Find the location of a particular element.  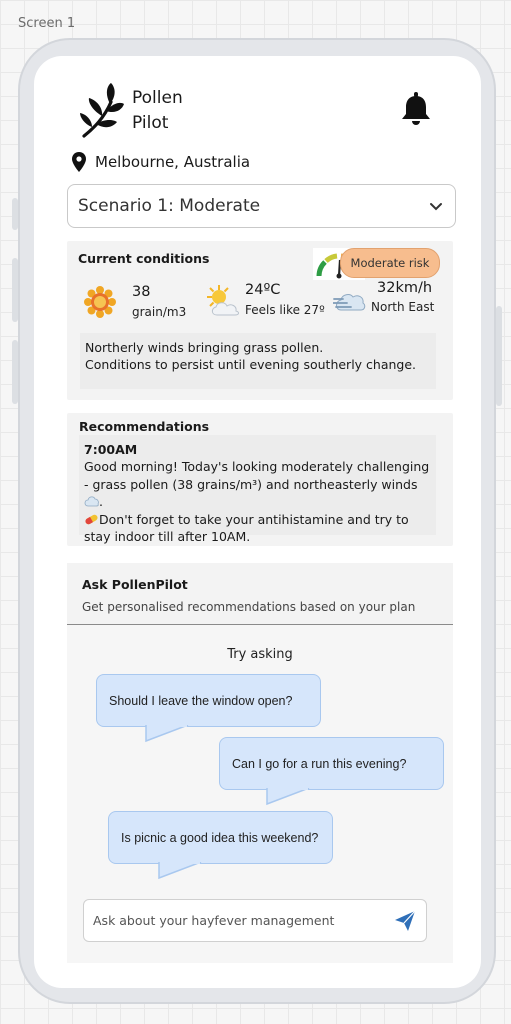

app-title: Pollen Pilot is located at coordinates (157, 111).